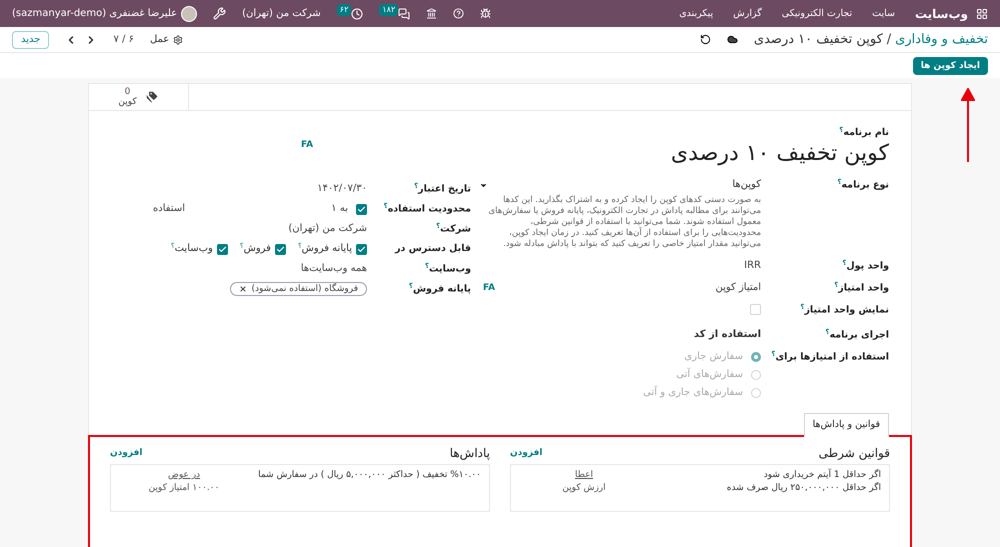  I want to click on user-menu: علیرضا غضنفری (sazmanyar-demo), so click(95, 14).